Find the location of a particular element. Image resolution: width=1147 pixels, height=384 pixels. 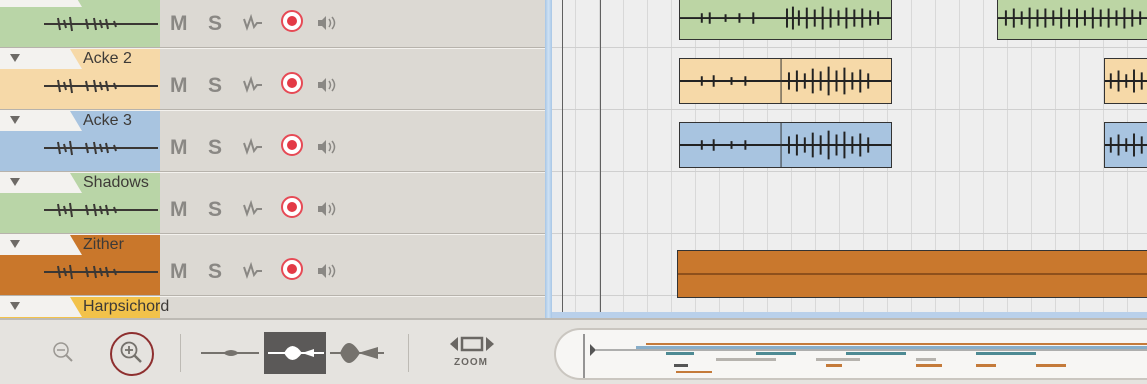

cursor-line is located at coordinates (562, 159).